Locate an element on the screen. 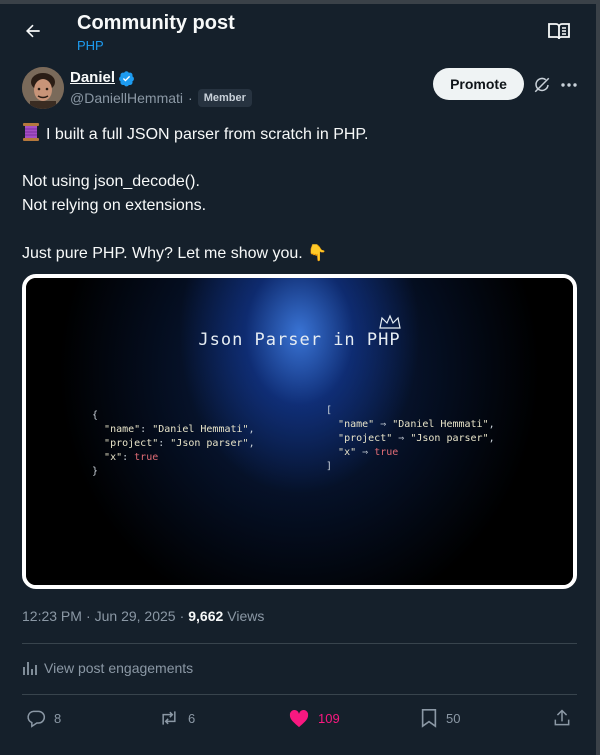 This screenshot has height=755, width=600. repost-icon is located at coordinates (169, 718).